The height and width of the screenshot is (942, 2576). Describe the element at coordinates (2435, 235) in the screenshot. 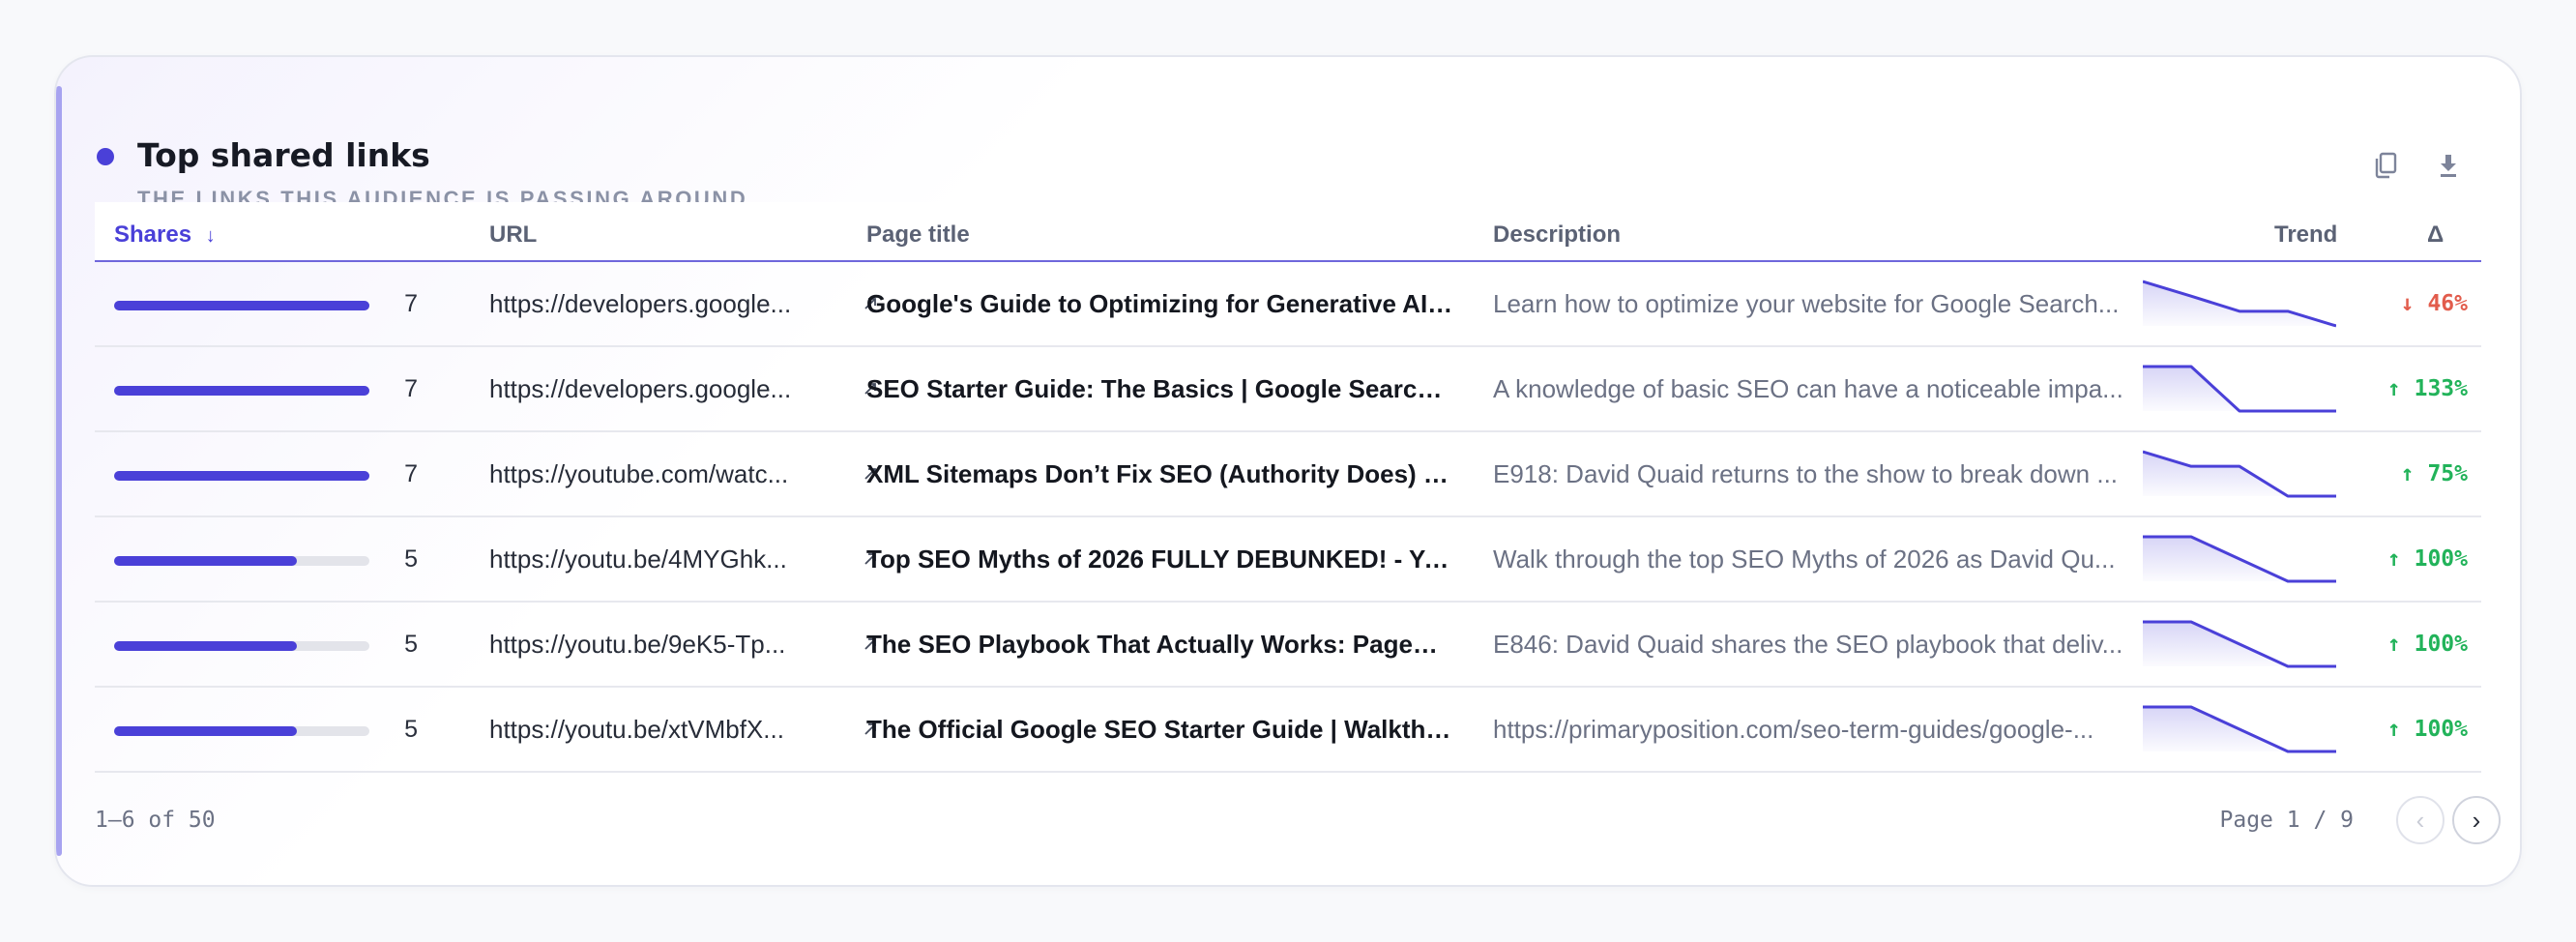

I see `column-header-delta: Δ` at that location.